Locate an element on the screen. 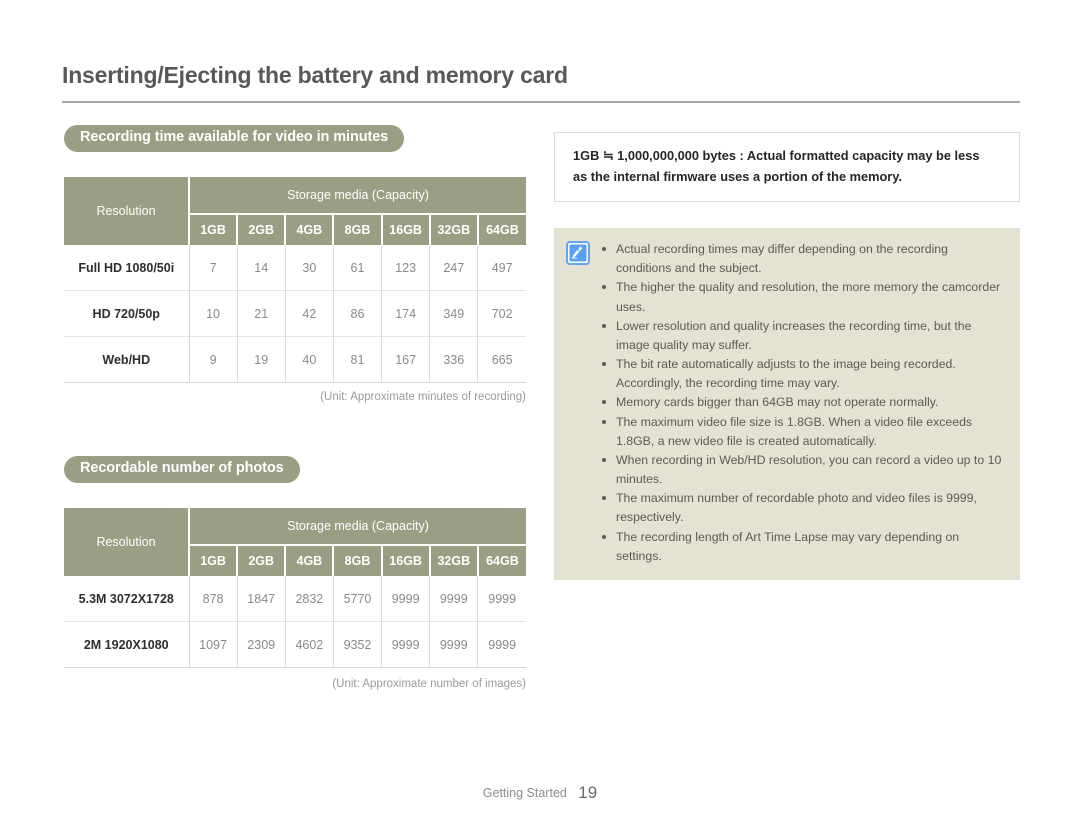 This screenshot has width=1080, height=825. row-label: 5.3M 3072X1728 is located at coordinates (127, 599).